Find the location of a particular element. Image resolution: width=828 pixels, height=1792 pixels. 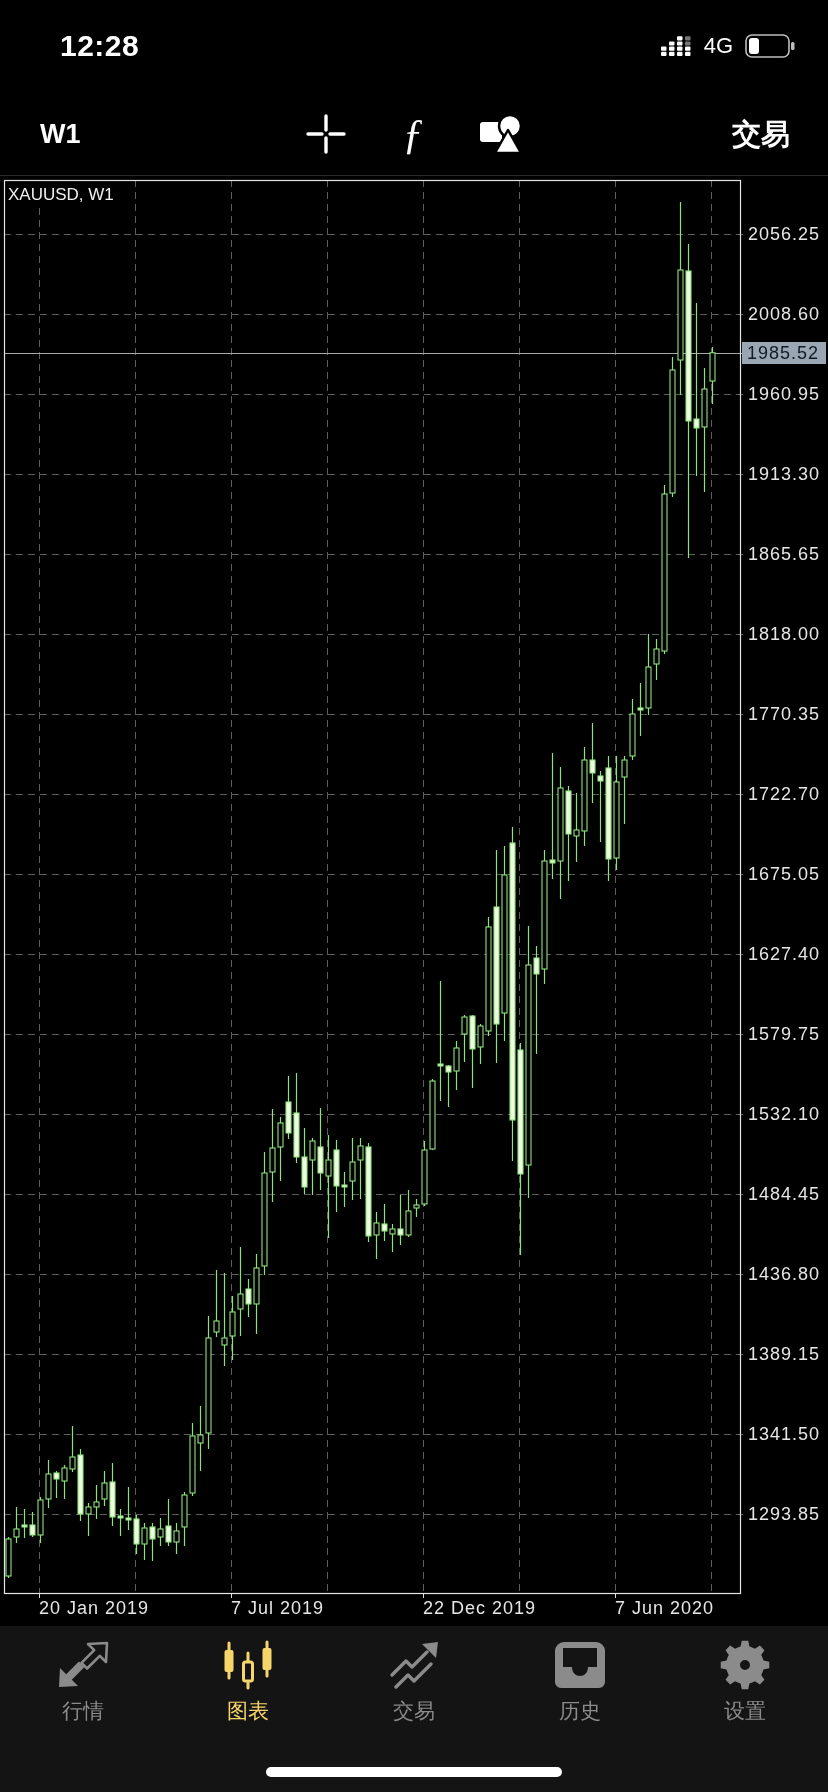

tab: 设置 is located at coordinates (745, 1682).